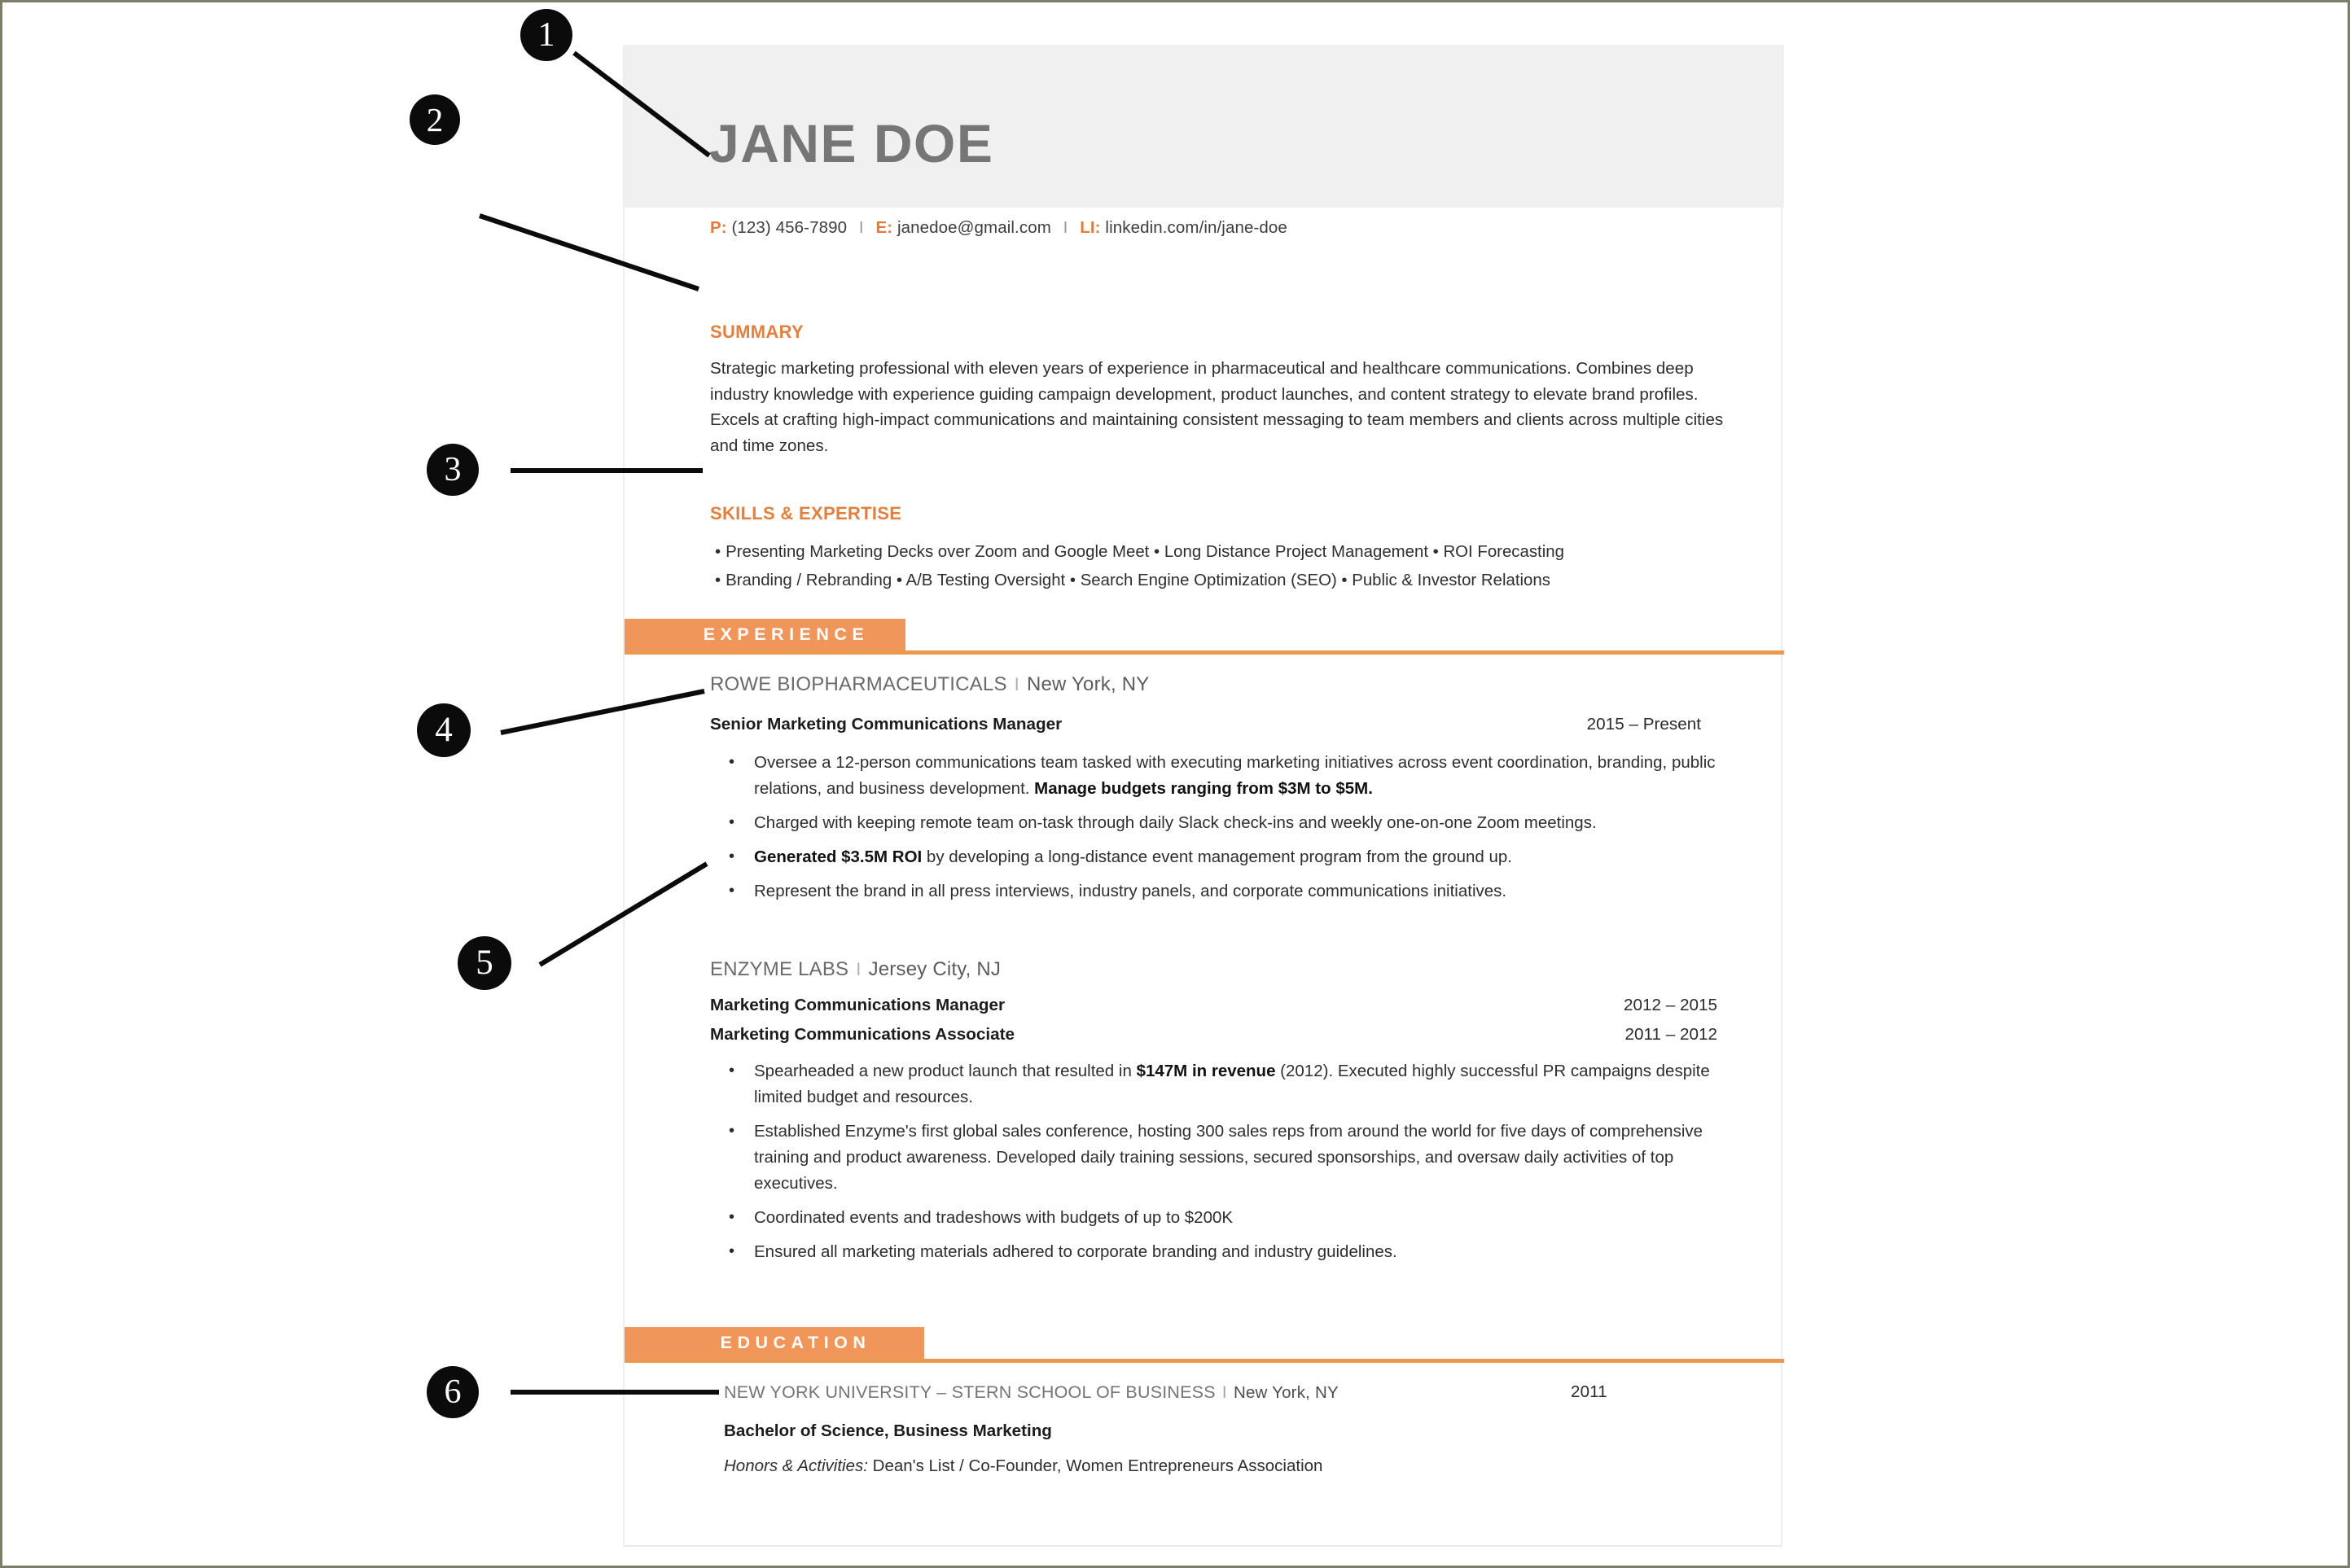 This screenshot has width=2350, height=1568. What do you see at coordinates (757, 332) in the screenshot?
I see `summary-heading: SUMMARY` at bounding box center [757, 332].